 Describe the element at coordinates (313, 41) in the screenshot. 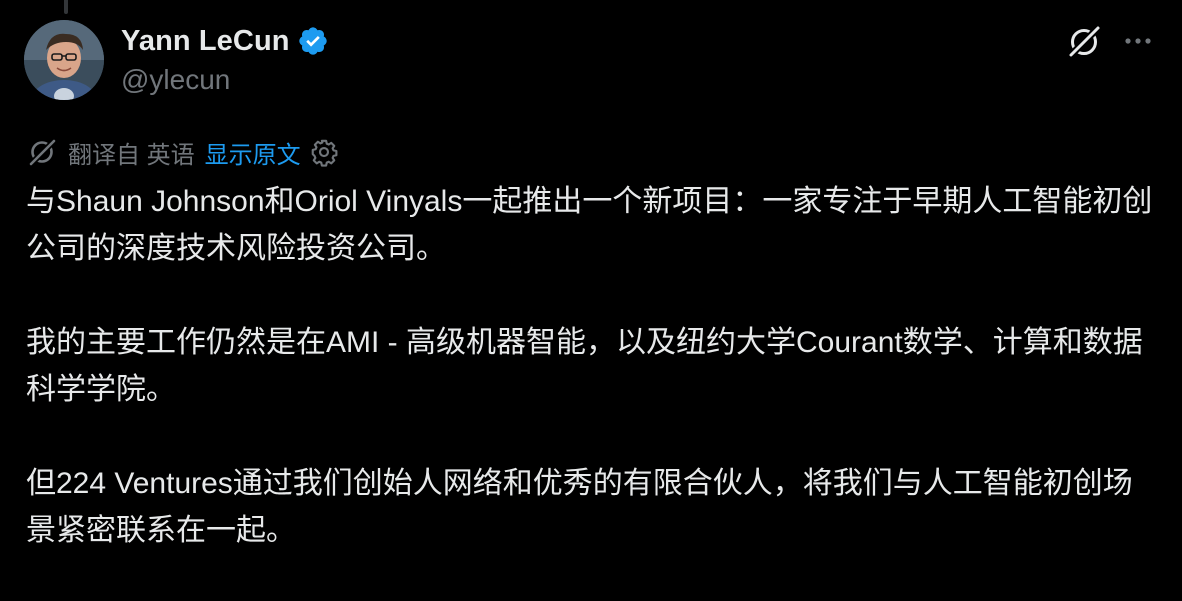

I see `verified-badge-icon` at that location.